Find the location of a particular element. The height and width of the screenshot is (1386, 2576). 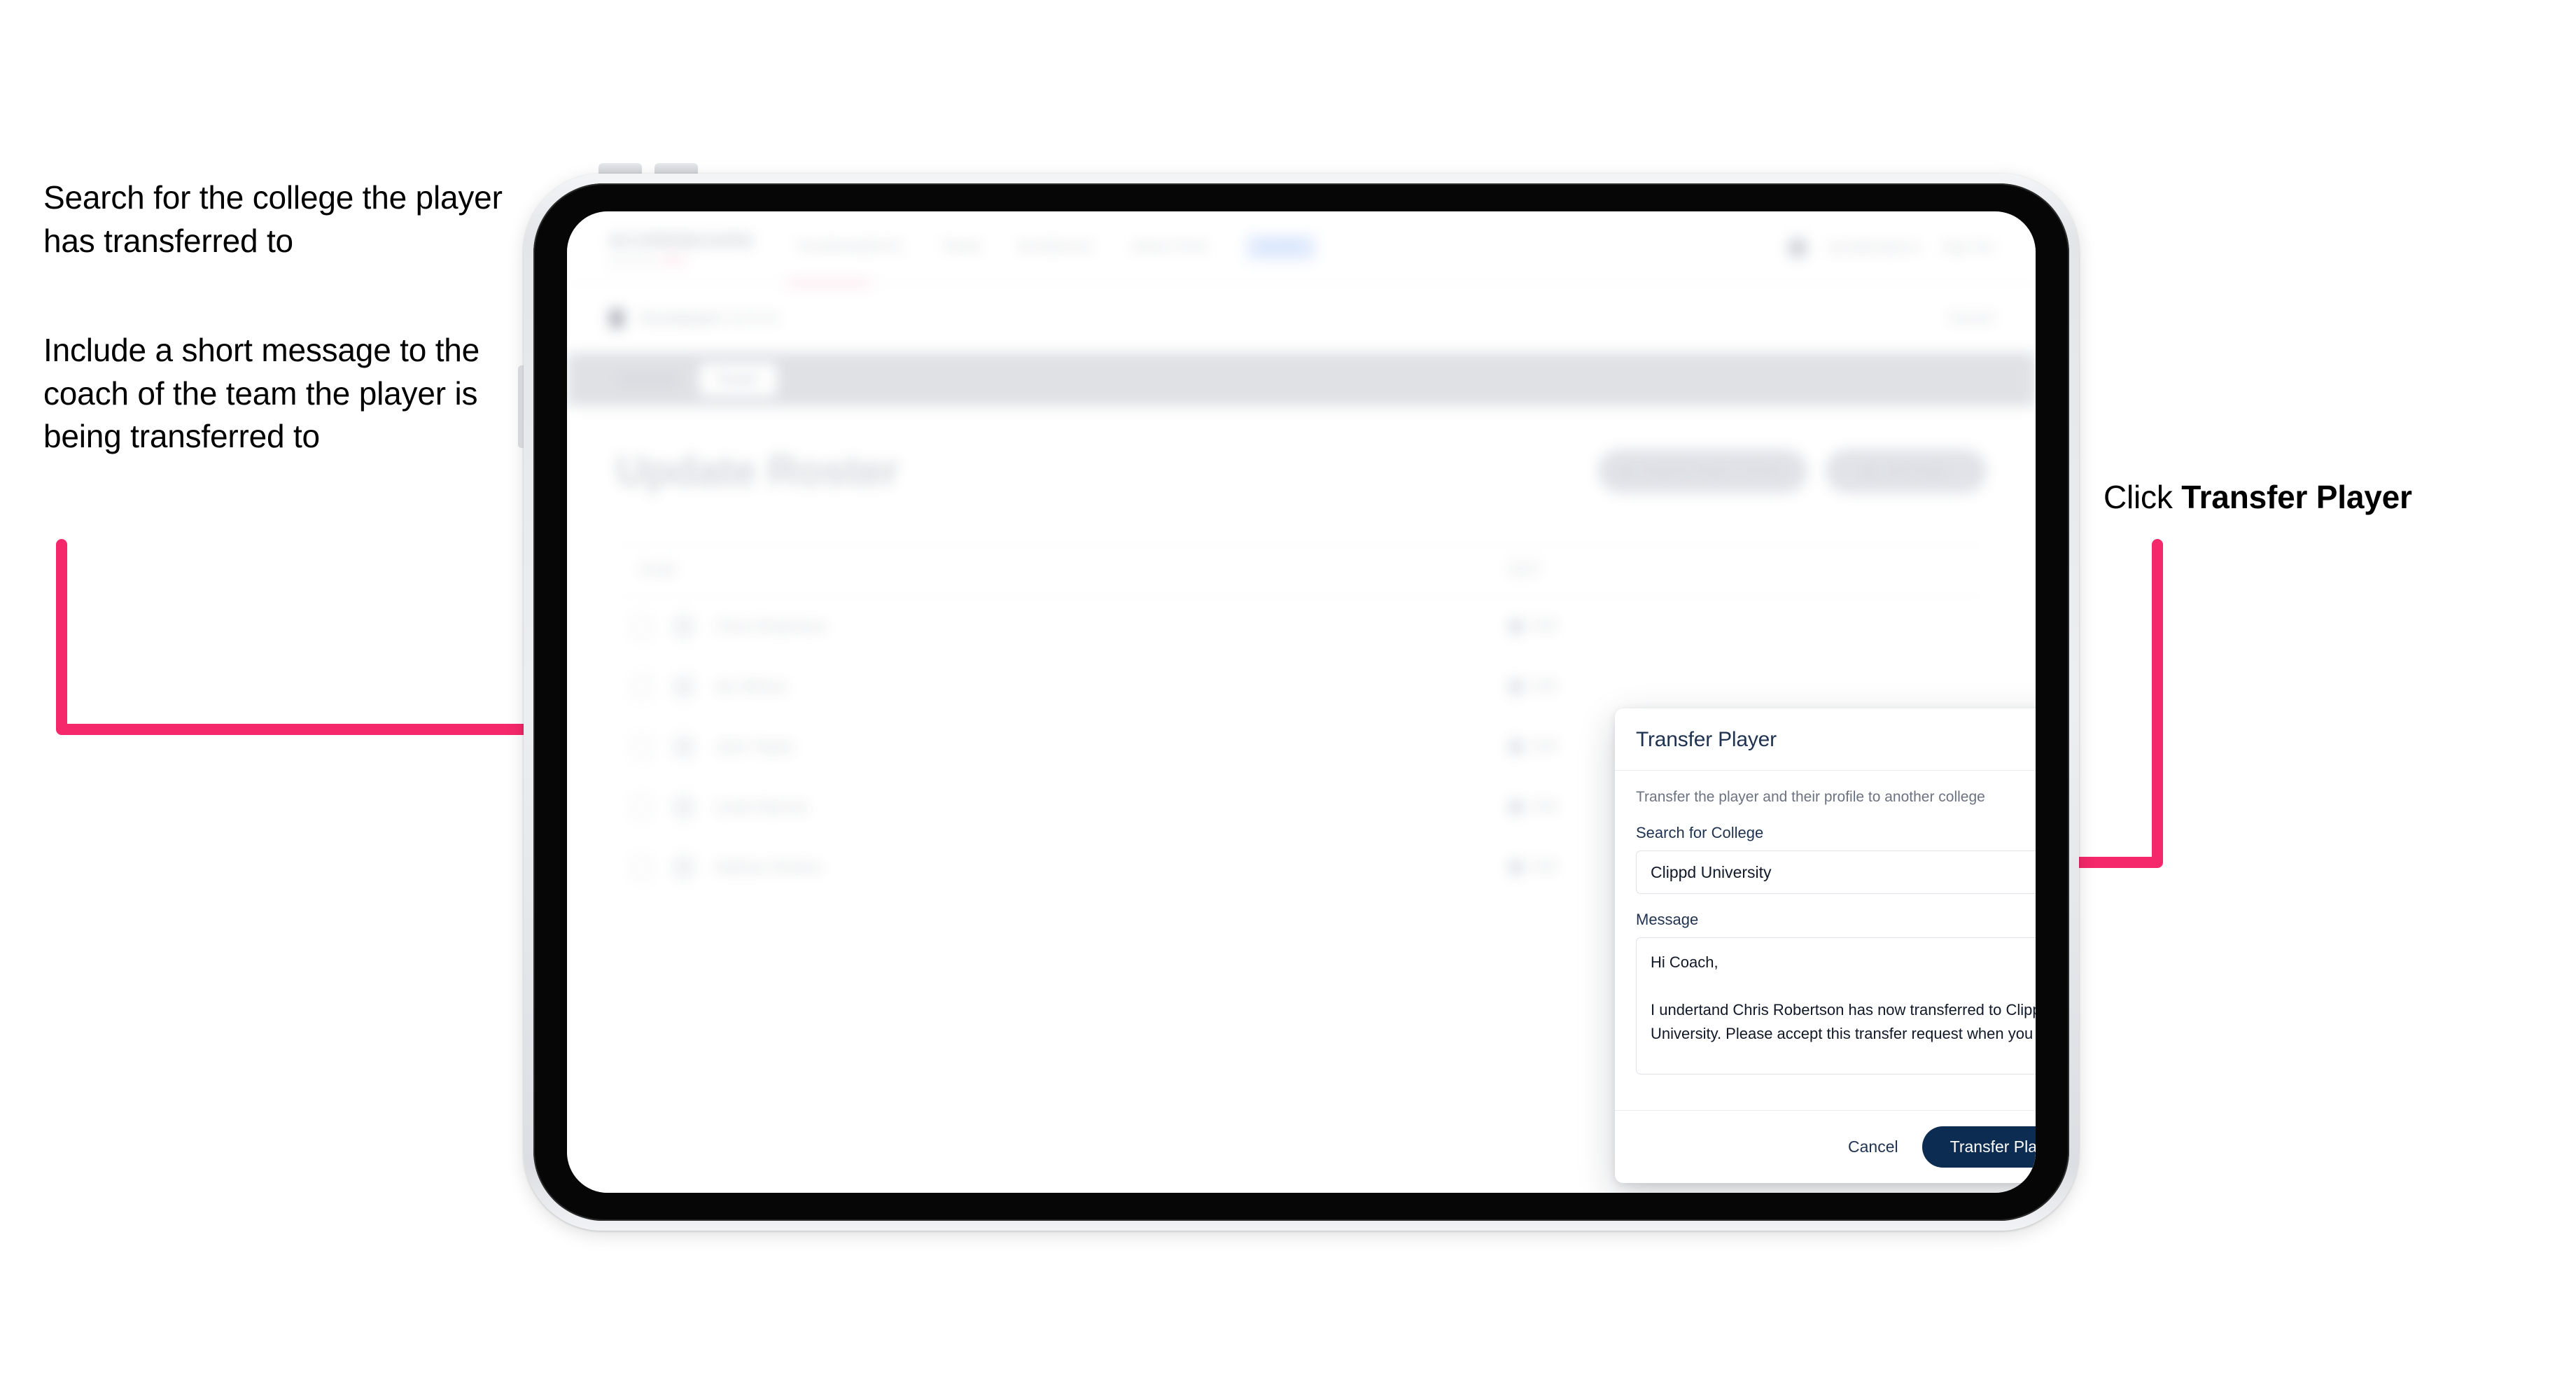

column-header-email: Email is located at coordinates (658, 570).